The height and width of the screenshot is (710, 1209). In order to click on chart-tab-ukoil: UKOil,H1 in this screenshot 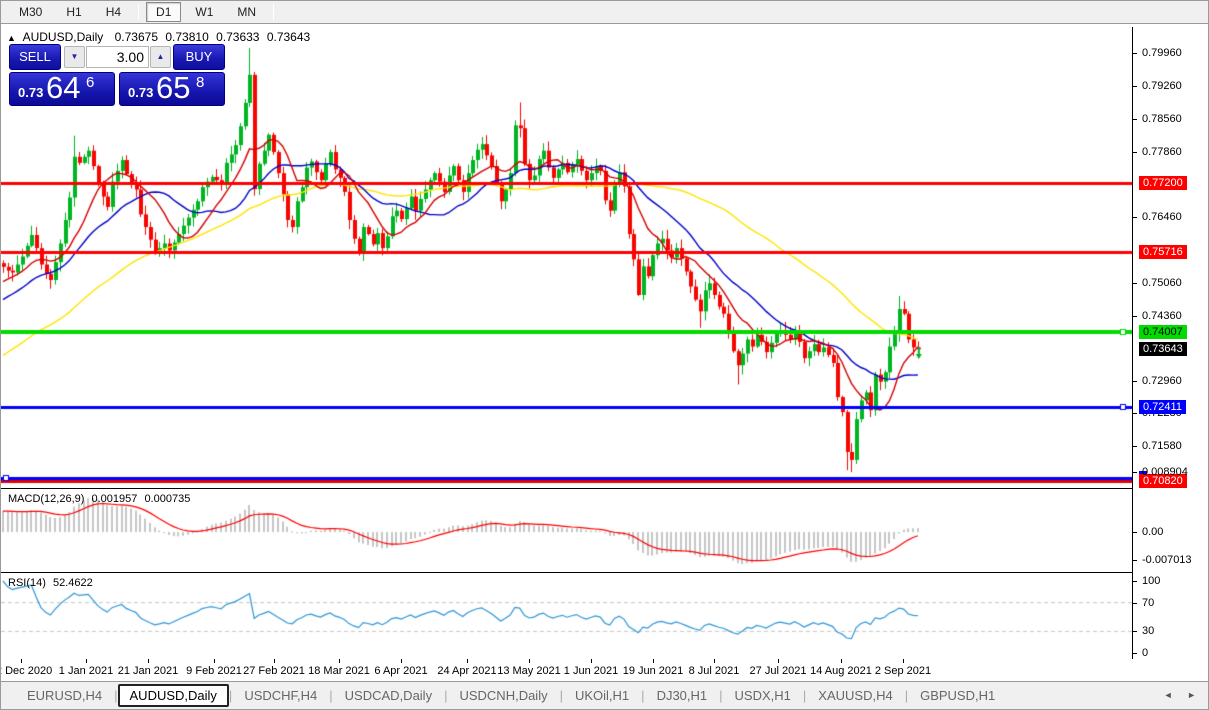, I will do `click(602, 695)`.